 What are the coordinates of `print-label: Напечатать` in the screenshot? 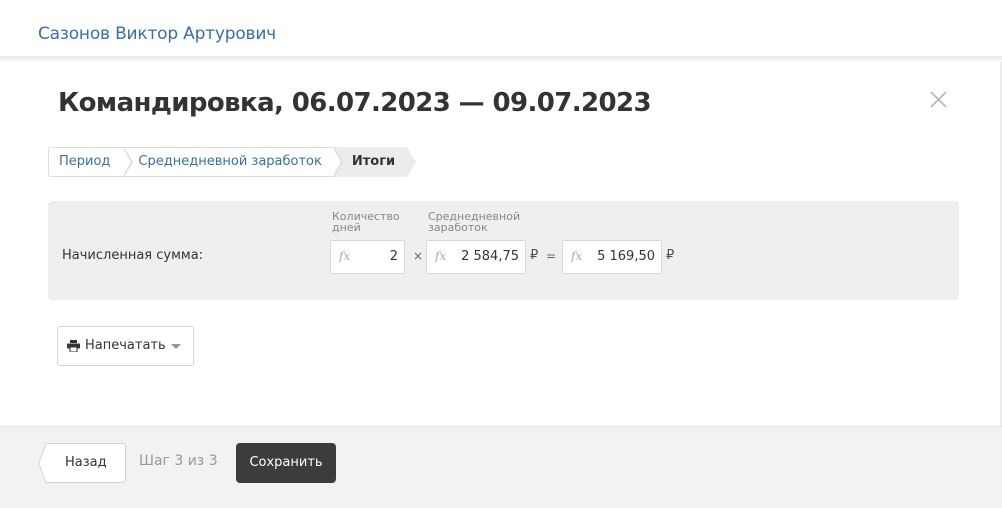 It's located at (125, 345).